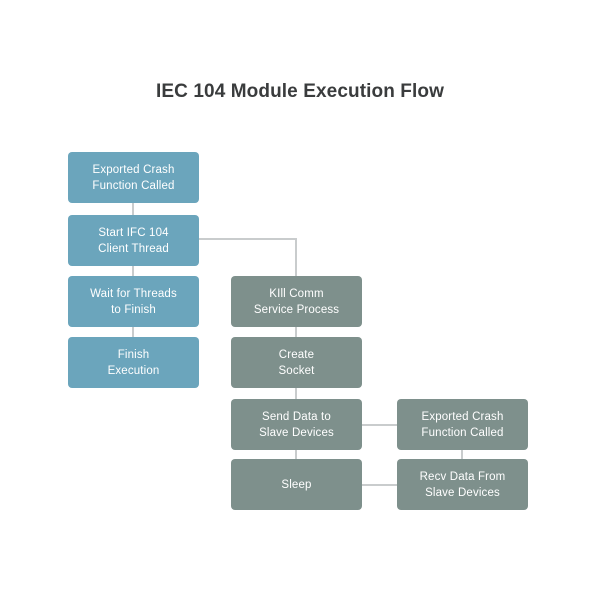 This screenshot has height=600, width=600. What do you see at coordinates (380, 425) in the screenshot?
I see `connector-n7-n9` at bounding box center [380, 425].